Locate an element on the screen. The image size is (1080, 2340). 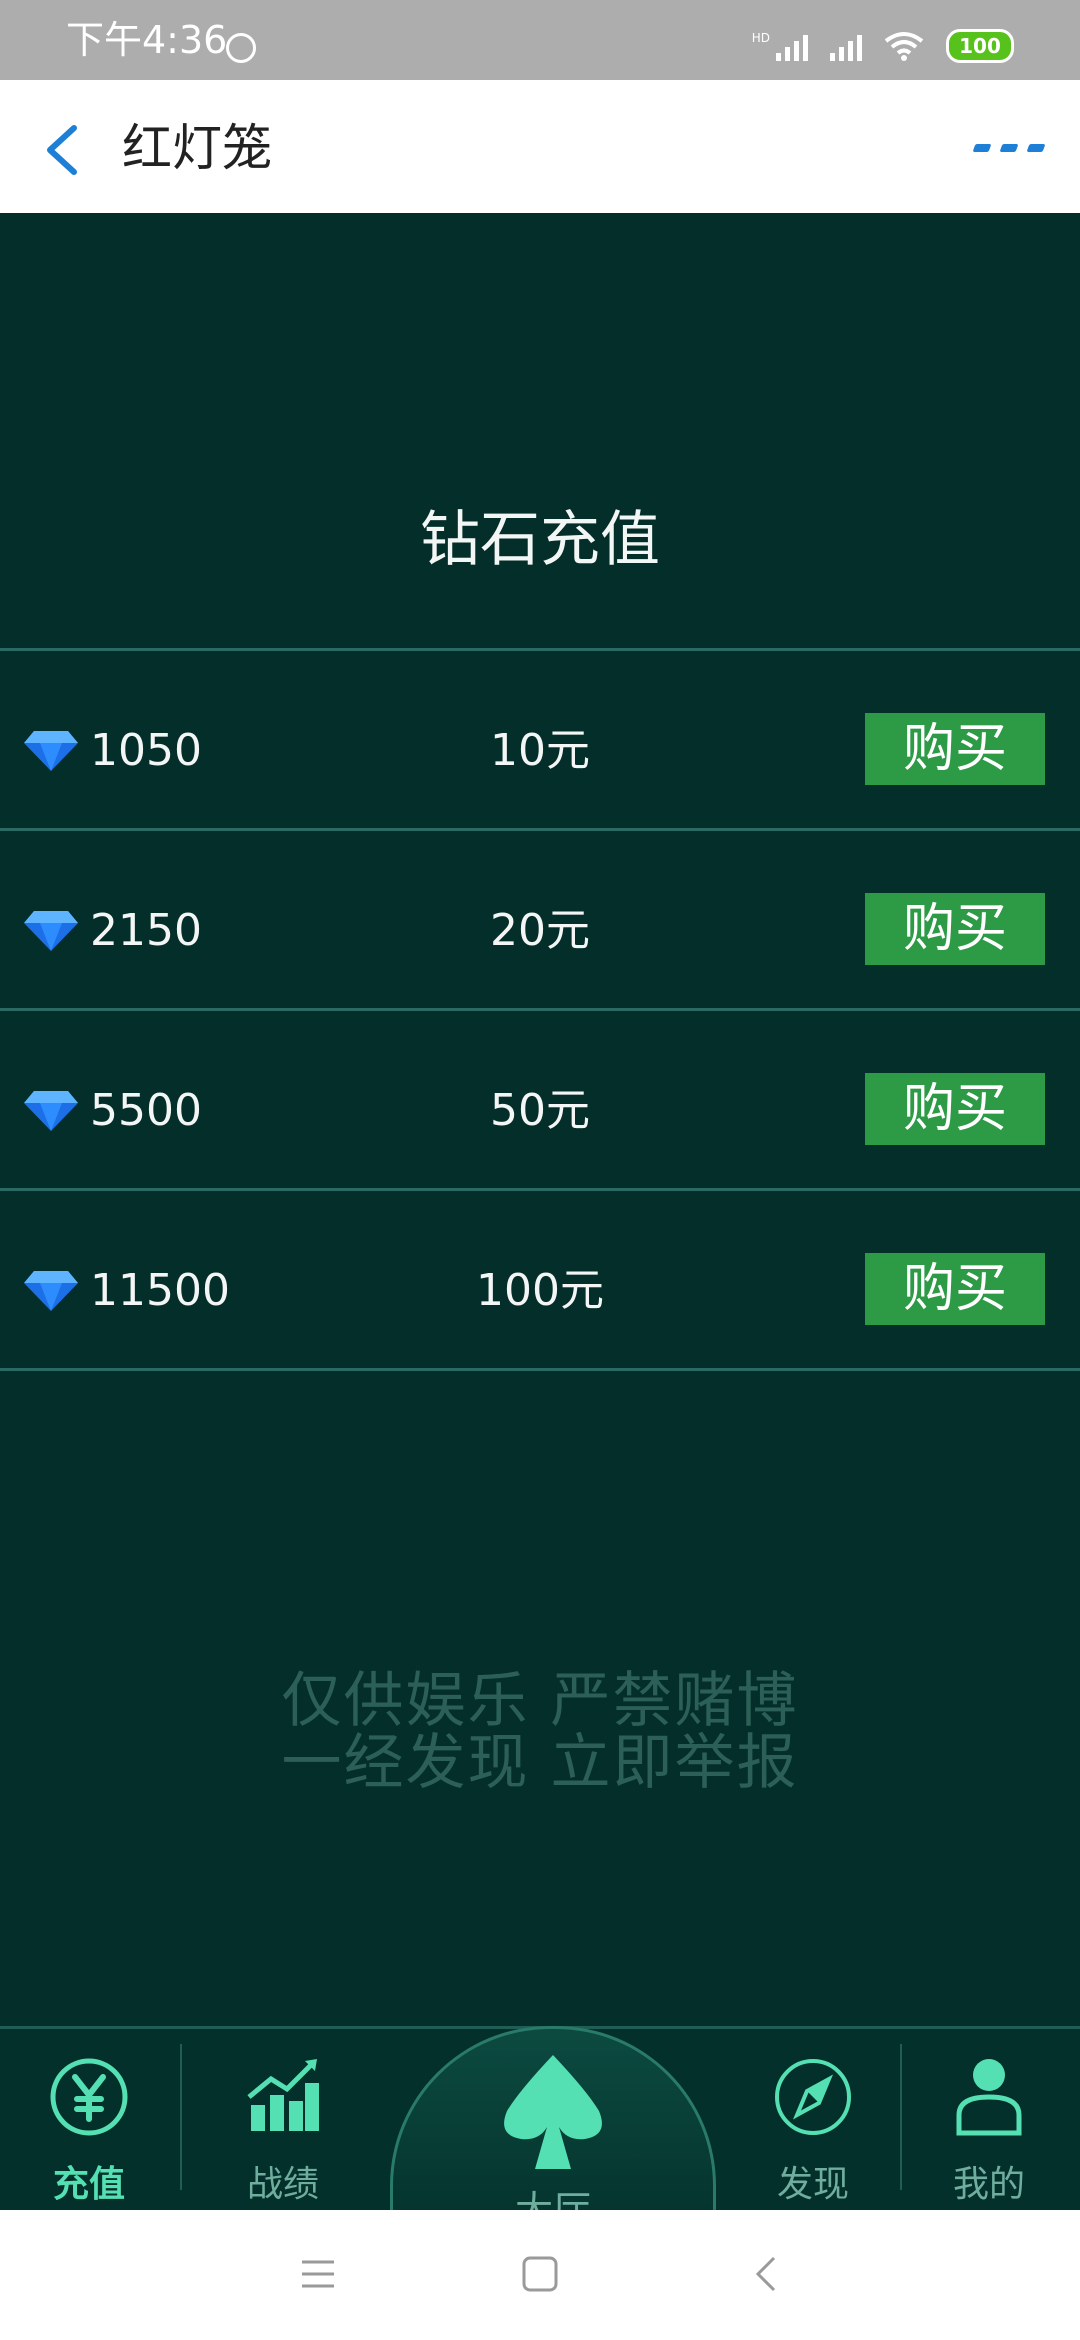
compass-icon is located at coordinates (813, 2097).